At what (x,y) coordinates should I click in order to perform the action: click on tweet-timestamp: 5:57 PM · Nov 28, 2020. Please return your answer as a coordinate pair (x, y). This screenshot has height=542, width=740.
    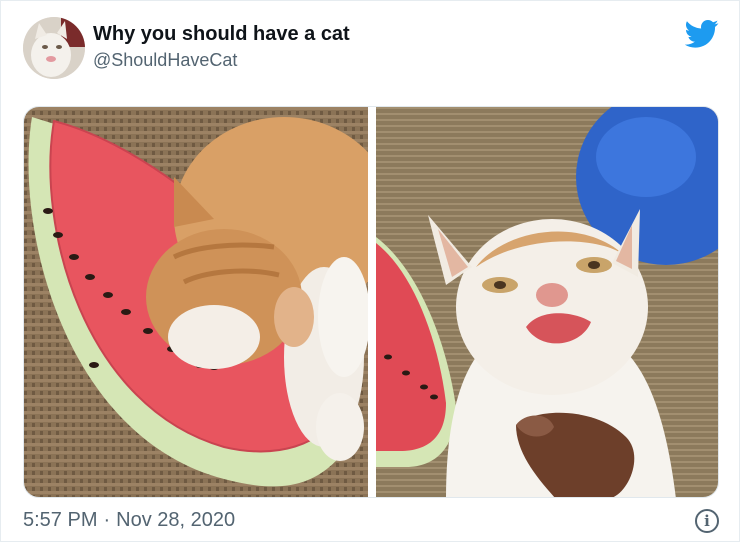
    Looking at the image, I should click on (129, 520).